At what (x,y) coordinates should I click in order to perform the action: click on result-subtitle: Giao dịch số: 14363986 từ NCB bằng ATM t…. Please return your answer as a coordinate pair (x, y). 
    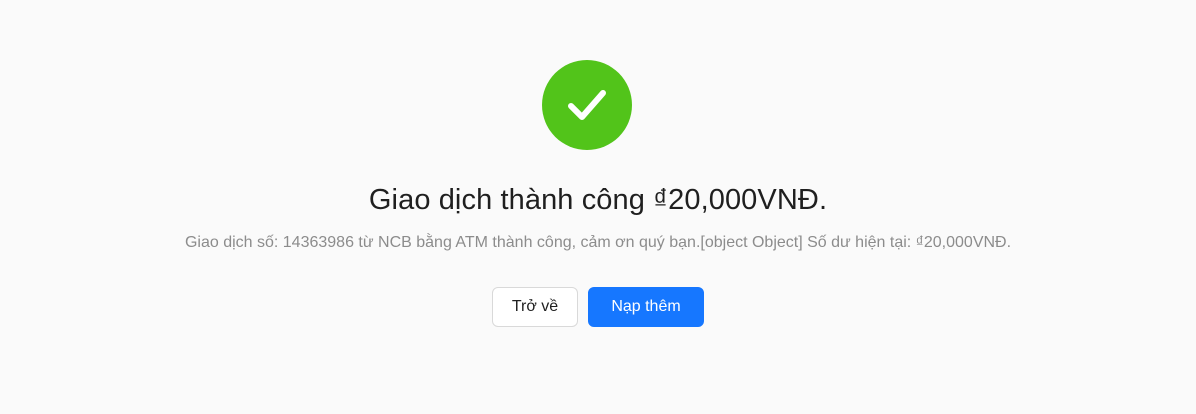
    Looking at the image, I should click on (598, 242).